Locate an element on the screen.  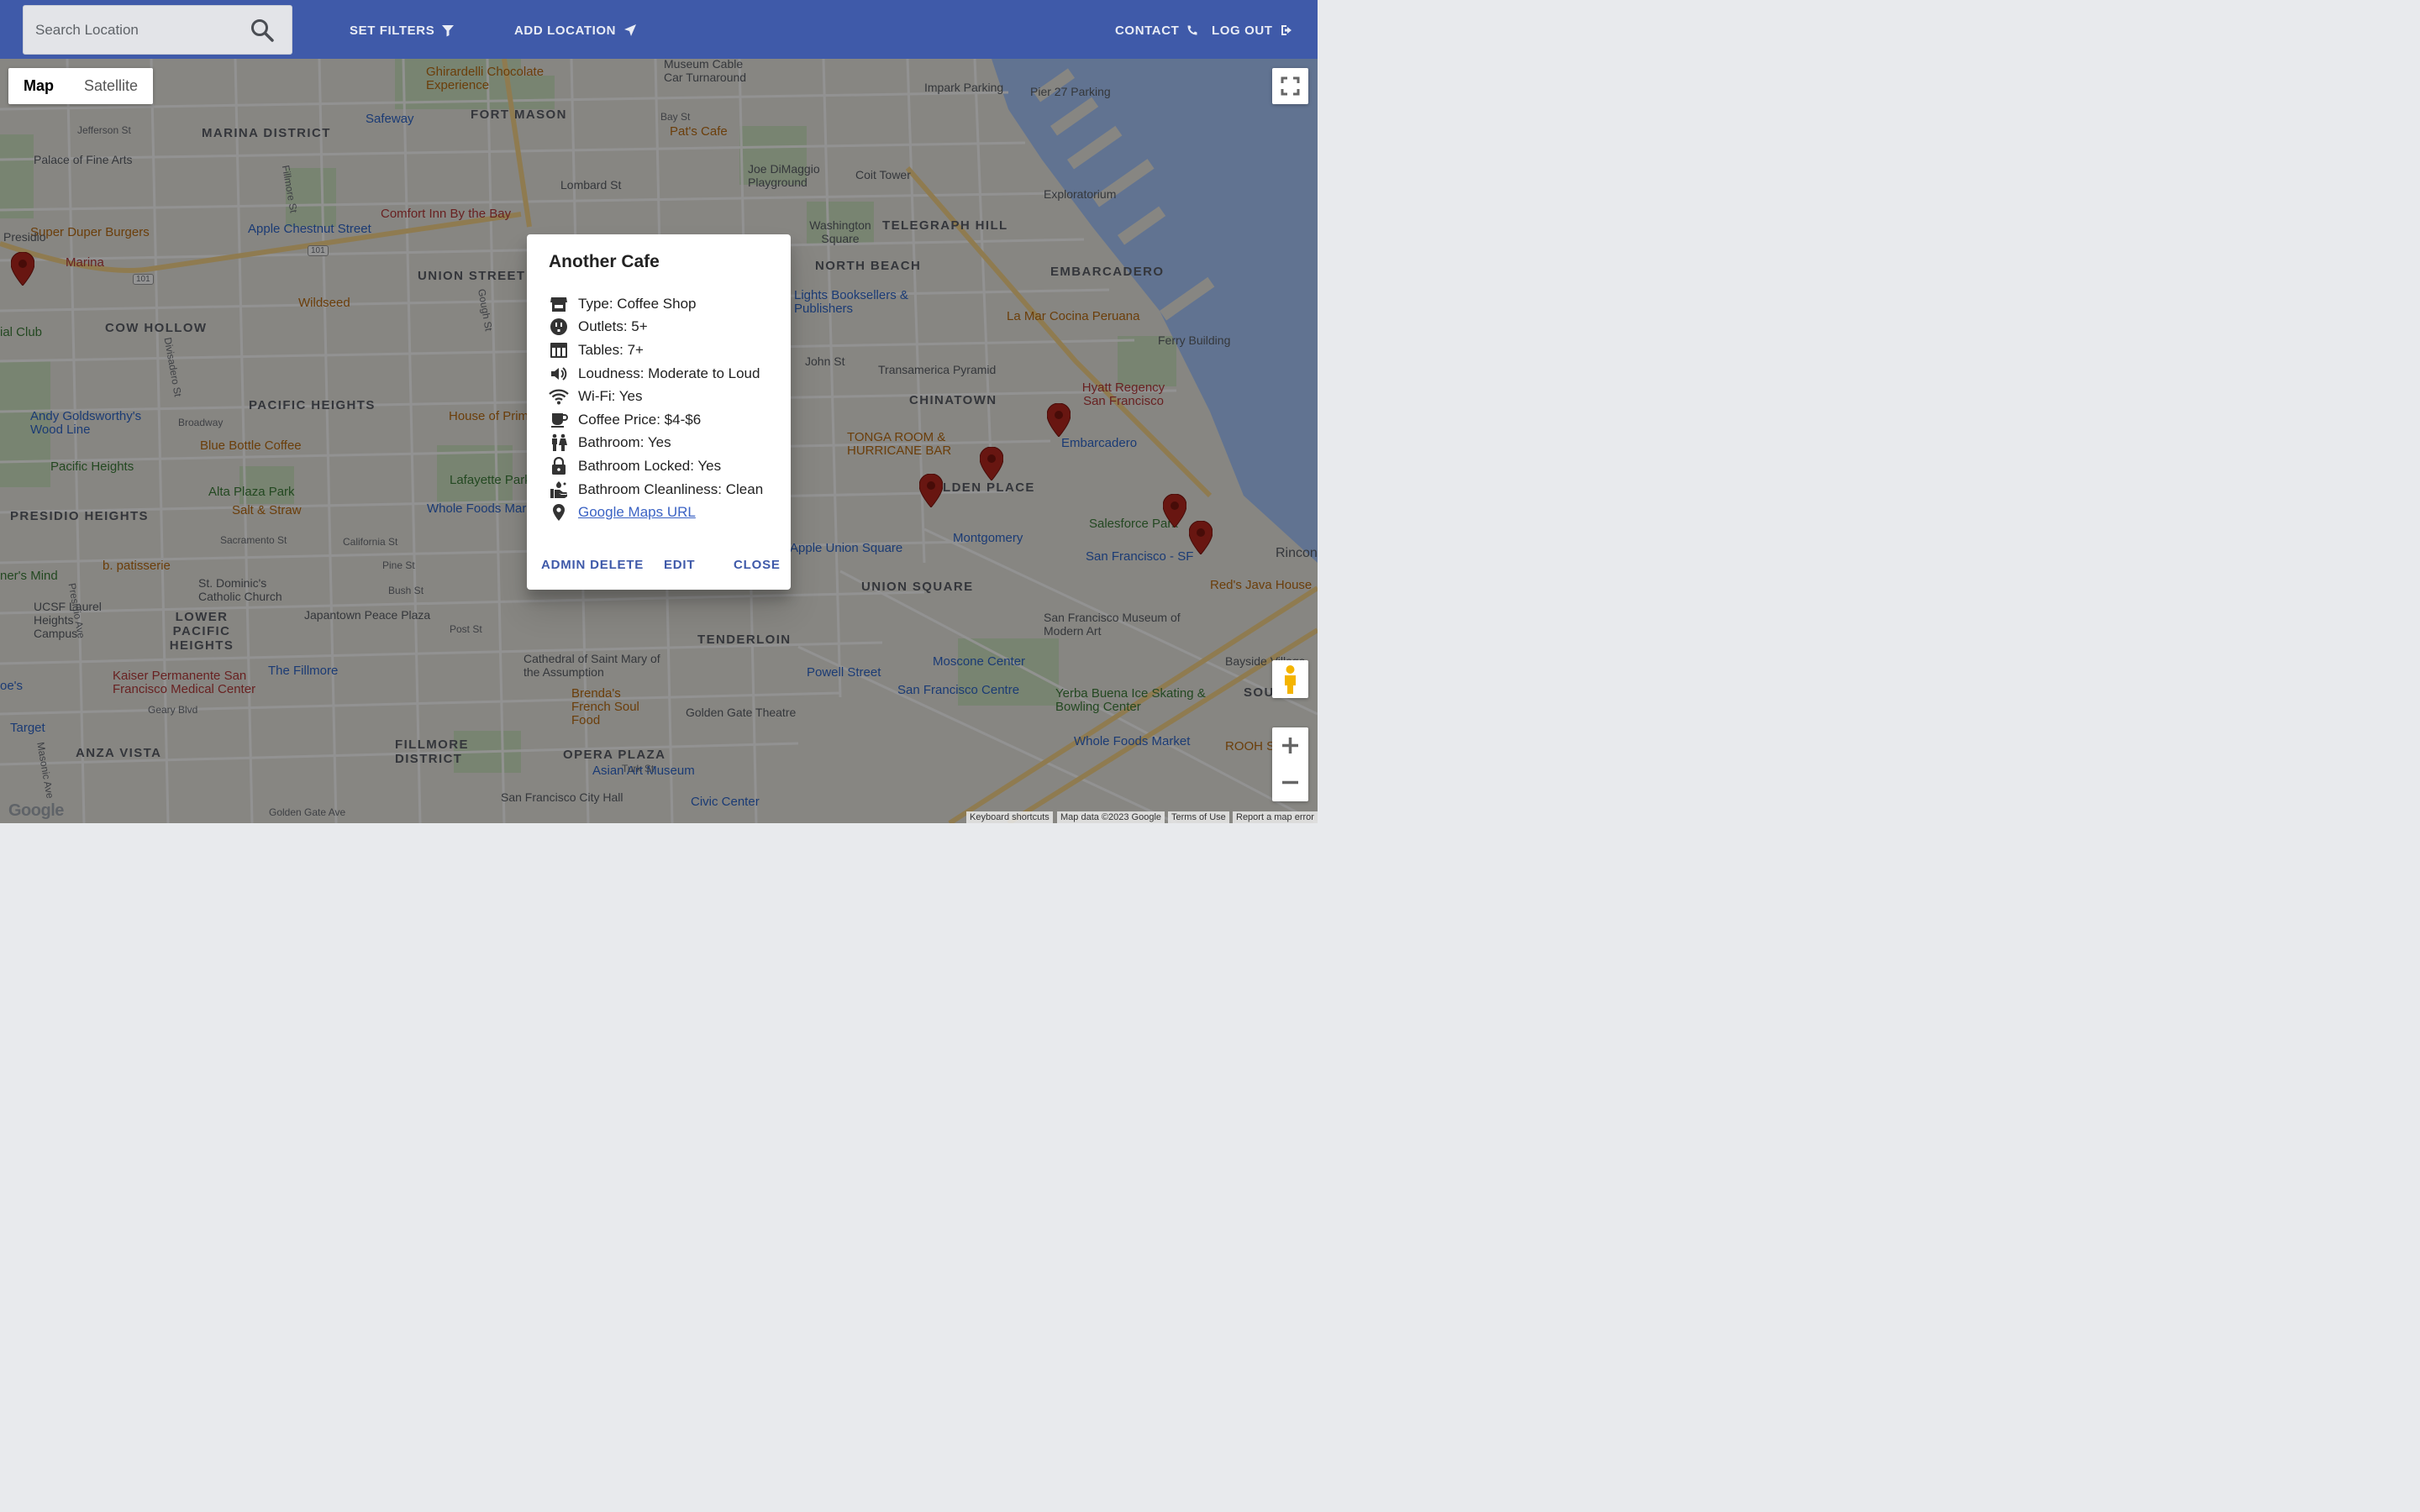
clean-hands-icon is located at coordinates (558, 489).